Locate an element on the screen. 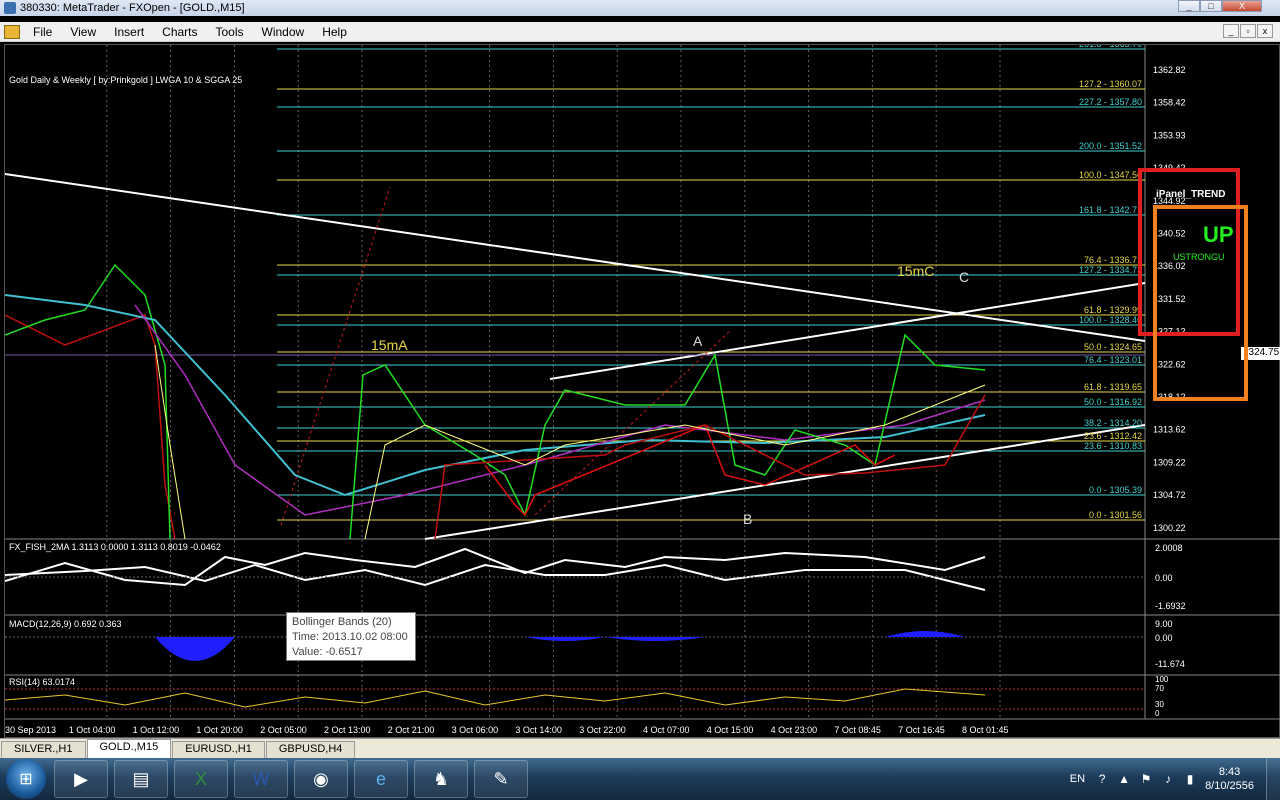  fib-label: 61.8 - 1329.99 is located at coordinates (1113, 310).